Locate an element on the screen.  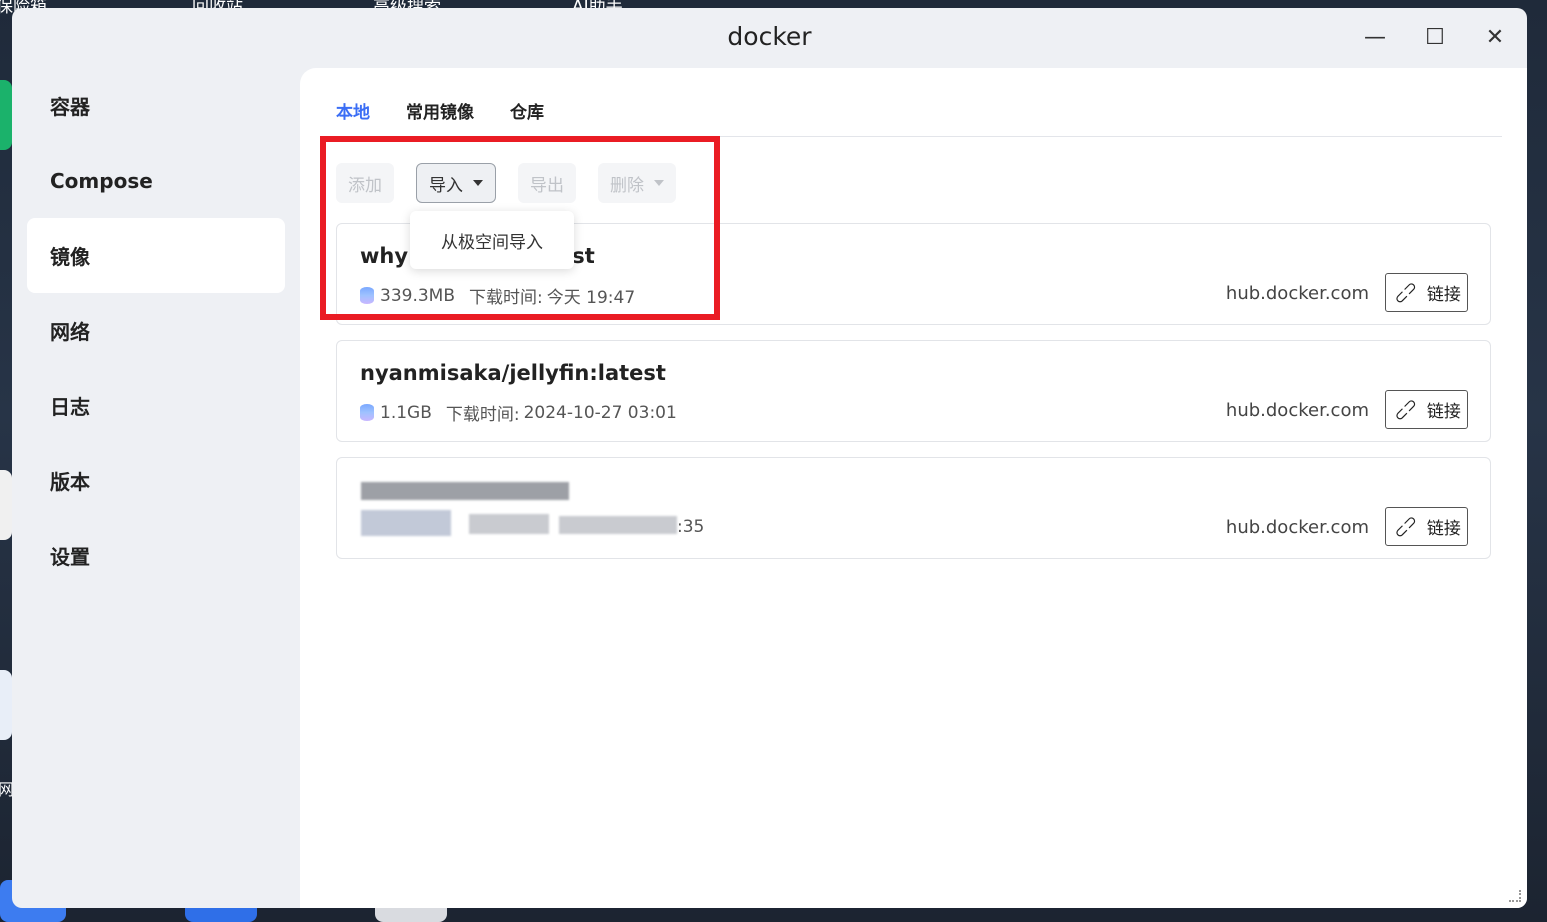
maximize-button: ☐ is located at coordinates (1435, 37).